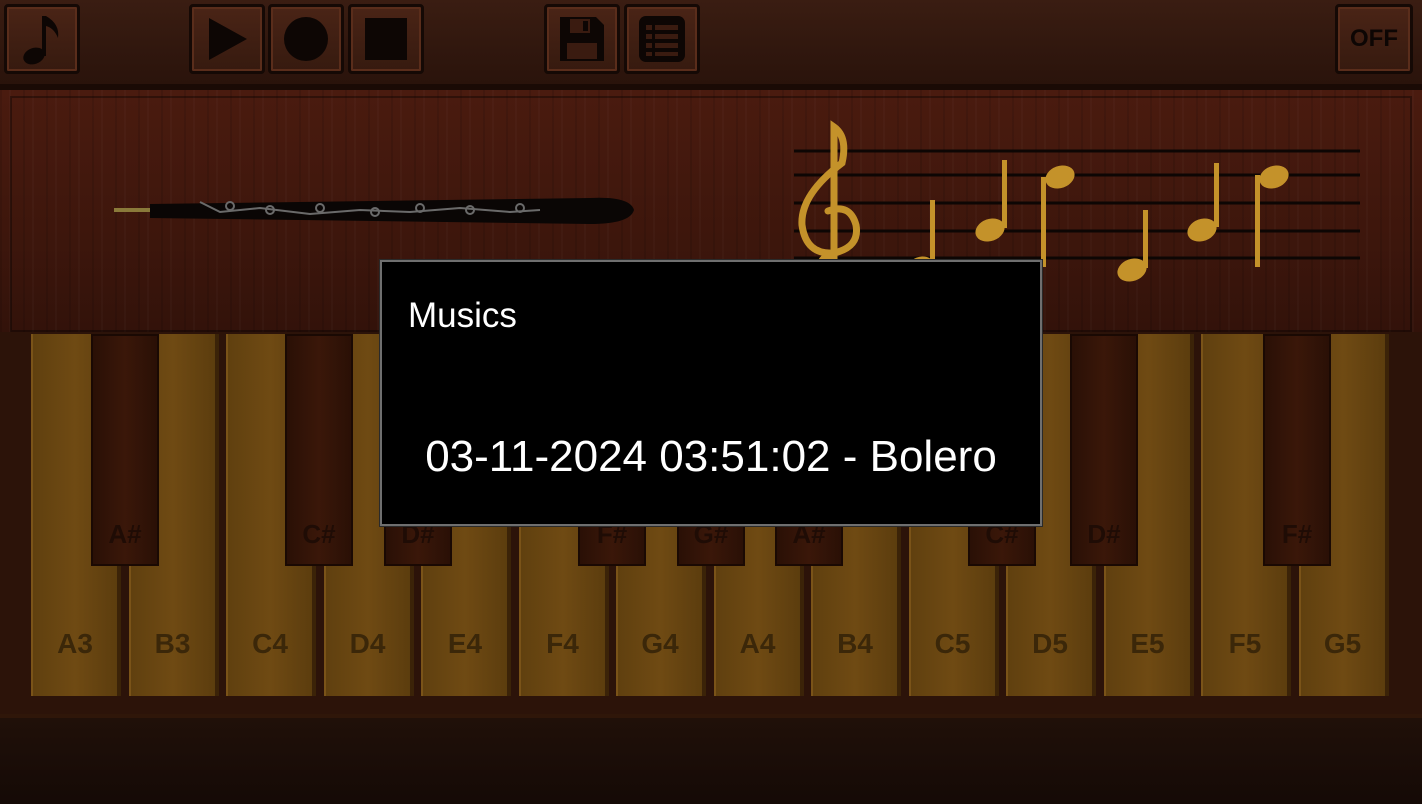  What do you see at coordinates (757, 643) in the screenshot?
I see `key-label: A4` at bounding box center [757, 643].